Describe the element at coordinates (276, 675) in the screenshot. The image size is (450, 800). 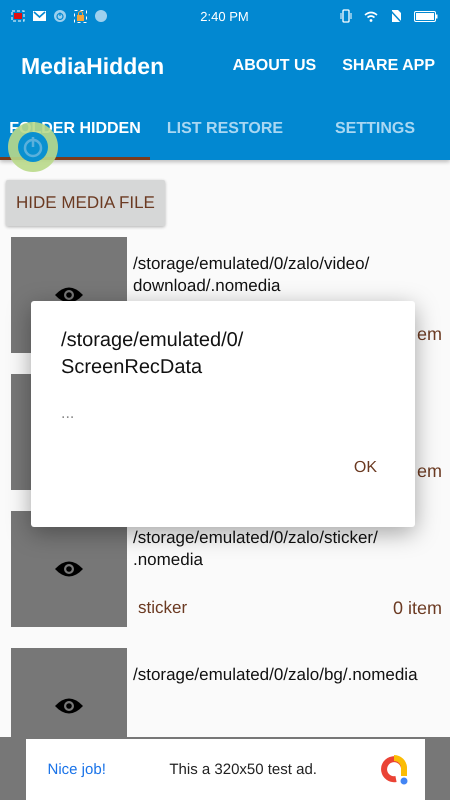
I see `folder-path: /storage/emulated/0/zalo/bg/.nomedia` at that location.